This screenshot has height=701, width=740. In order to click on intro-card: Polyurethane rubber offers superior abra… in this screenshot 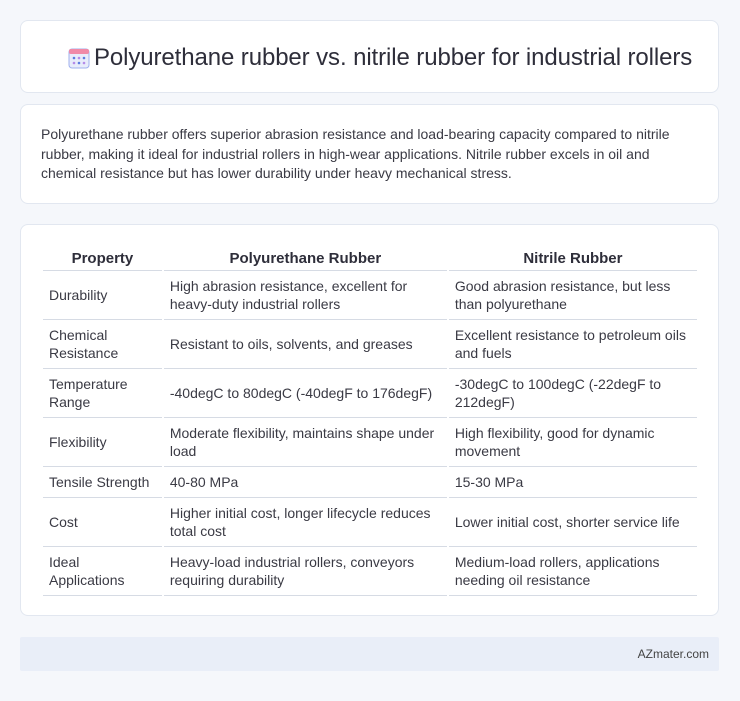, I will do `click(369, 154)`.